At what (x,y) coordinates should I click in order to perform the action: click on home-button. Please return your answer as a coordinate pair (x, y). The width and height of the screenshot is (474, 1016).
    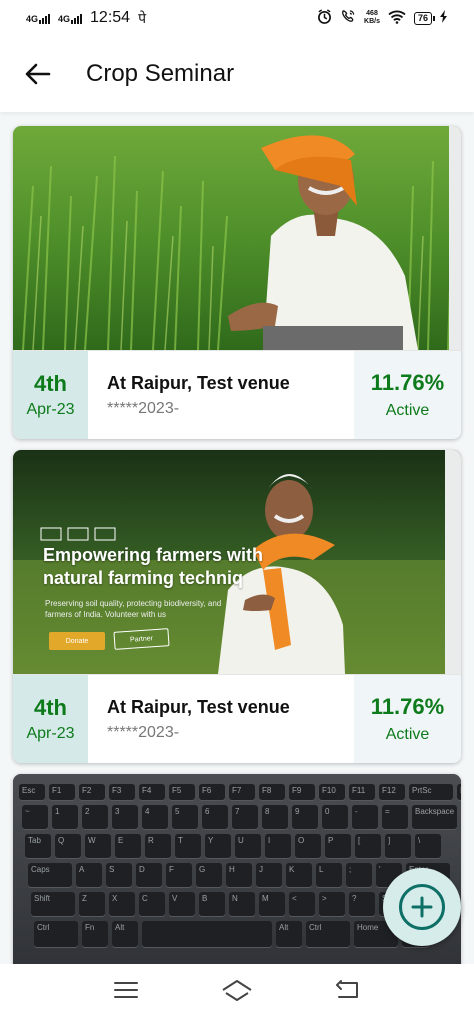
    Looking at the image, I should click on (237, 990).